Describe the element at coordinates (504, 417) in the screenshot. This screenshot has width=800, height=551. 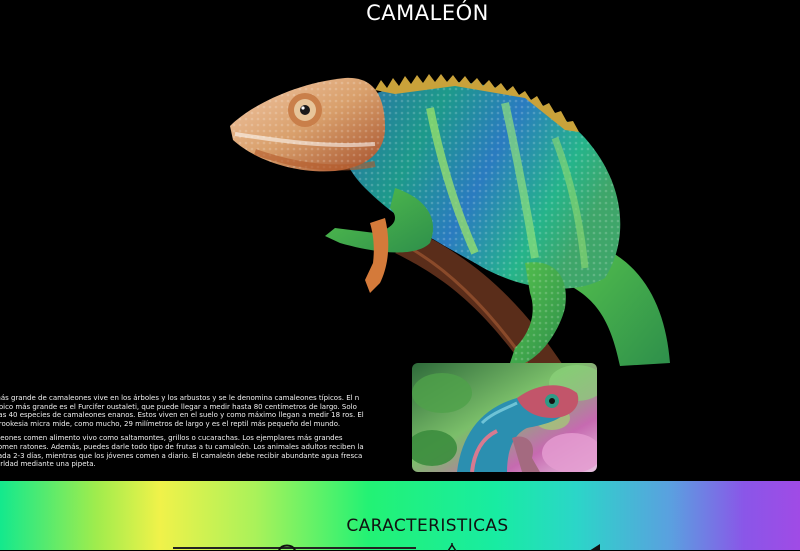
I see `chameleon-photo` at that location.